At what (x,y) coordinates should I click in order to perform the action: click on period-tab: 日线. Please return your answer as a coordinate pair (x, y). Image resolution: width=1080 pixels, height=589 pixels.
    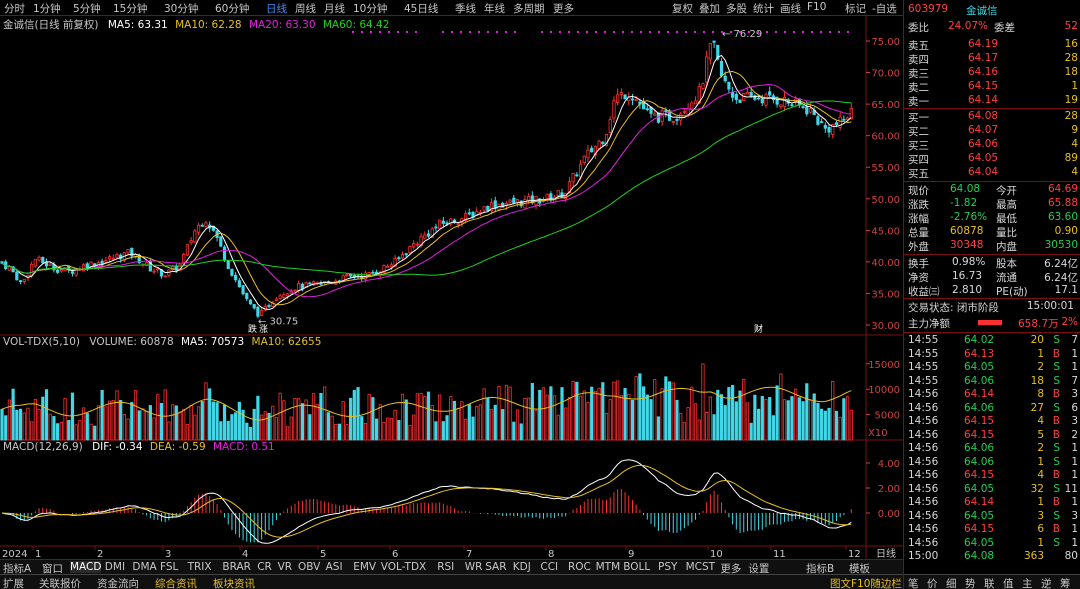
    Looking at the image, I should click on (276, 8).